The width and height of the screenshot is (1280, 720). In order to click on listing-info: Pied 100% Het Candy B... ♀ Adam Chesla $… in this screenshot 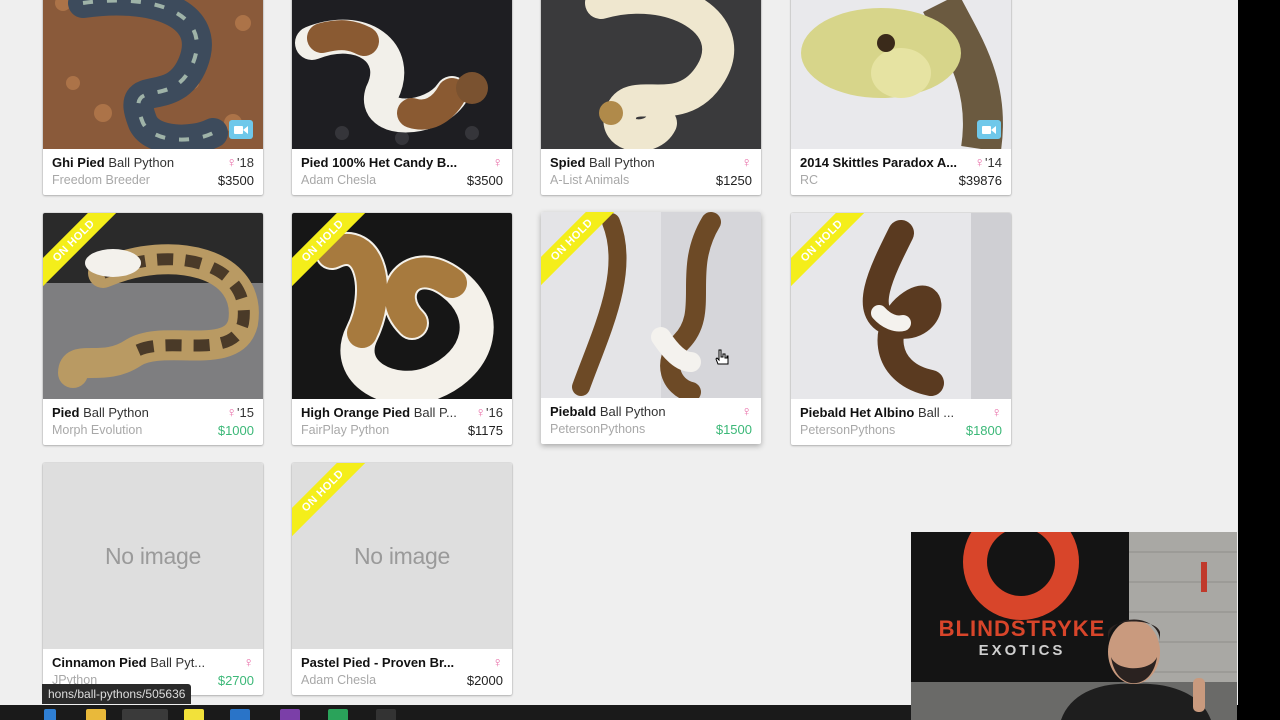, I will do `click(402, 172)`.